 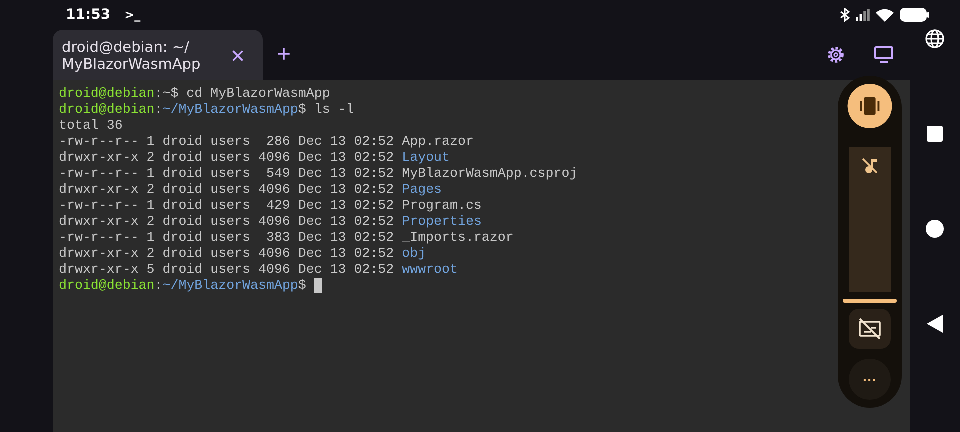 What do you see at coordinates (270, 206) in the screenshot?
I see `terminal-line: -rw-r--r-- 1 droid users 429 Dec 13 02:52 Program.cs` at bounding box center [270, 206].